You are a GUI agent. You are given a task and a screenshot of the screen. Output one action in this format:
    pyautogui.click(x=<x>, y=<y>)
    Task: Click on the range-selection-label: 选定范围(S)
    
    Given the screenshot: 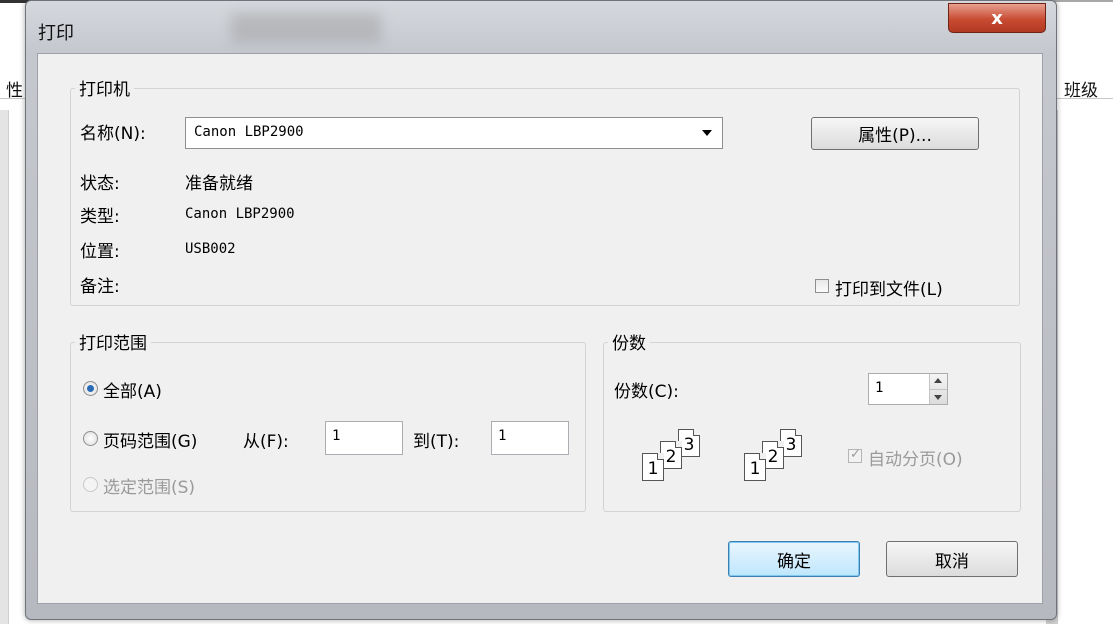 What is the action you would take?
    pyautogui.click(x=149, y=485)
    